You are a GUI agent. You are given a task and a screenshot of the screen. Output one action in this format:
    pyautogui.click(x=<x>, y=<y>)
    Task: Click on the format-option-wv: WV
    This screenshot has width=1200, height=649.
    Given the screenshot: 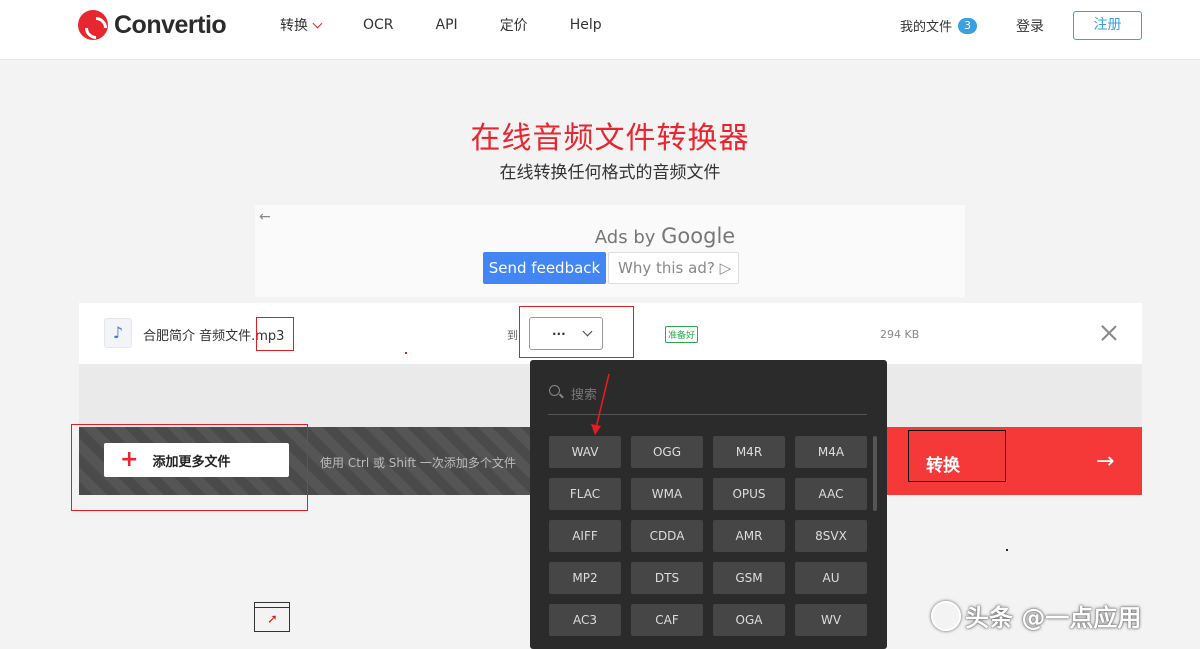 What is the action you would take?
    pyautogui.click(x=831, y=620)
    